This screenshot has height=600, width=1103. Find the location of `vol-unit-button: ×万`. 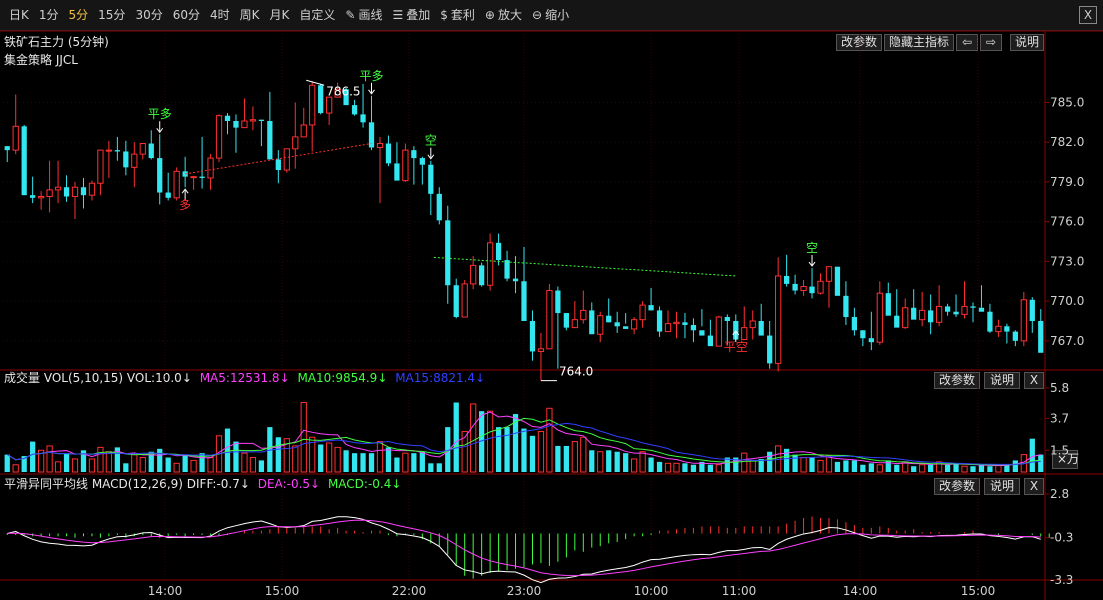

vol-unit-button: ×万 is located at coordinates (1065, 459).